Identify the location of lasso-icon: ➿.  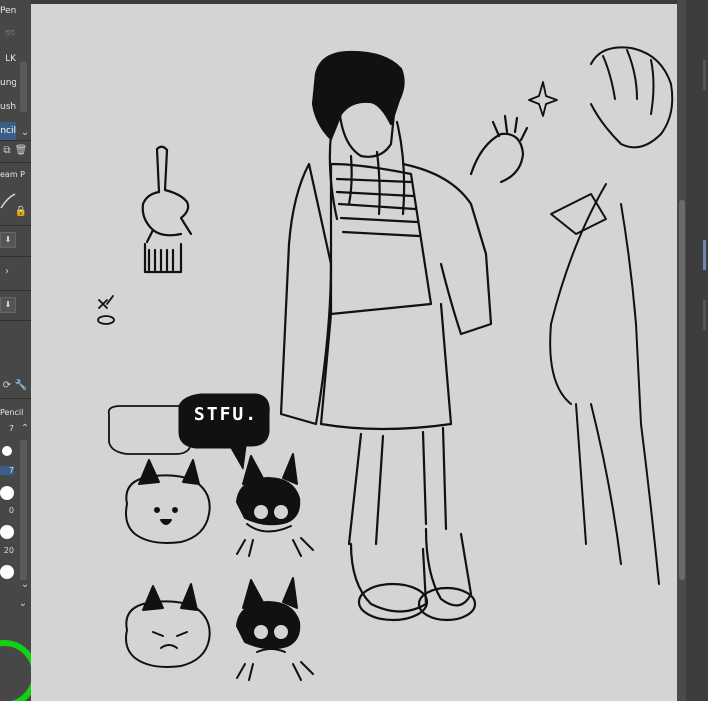
(10, 34).